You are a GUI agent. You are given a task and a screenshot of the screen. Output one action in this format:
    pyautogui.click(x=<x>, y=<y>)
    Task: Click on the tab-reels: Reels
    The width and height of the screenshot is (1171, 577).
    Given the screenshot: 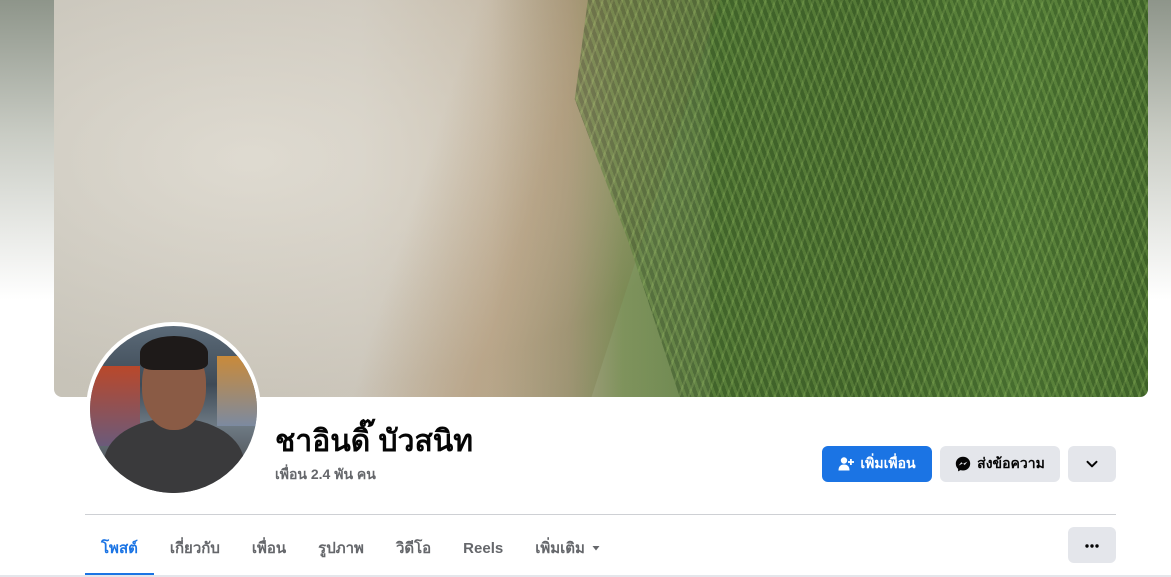 What is the action you would take?
    pyautogui.click(x=483, y=548)
    